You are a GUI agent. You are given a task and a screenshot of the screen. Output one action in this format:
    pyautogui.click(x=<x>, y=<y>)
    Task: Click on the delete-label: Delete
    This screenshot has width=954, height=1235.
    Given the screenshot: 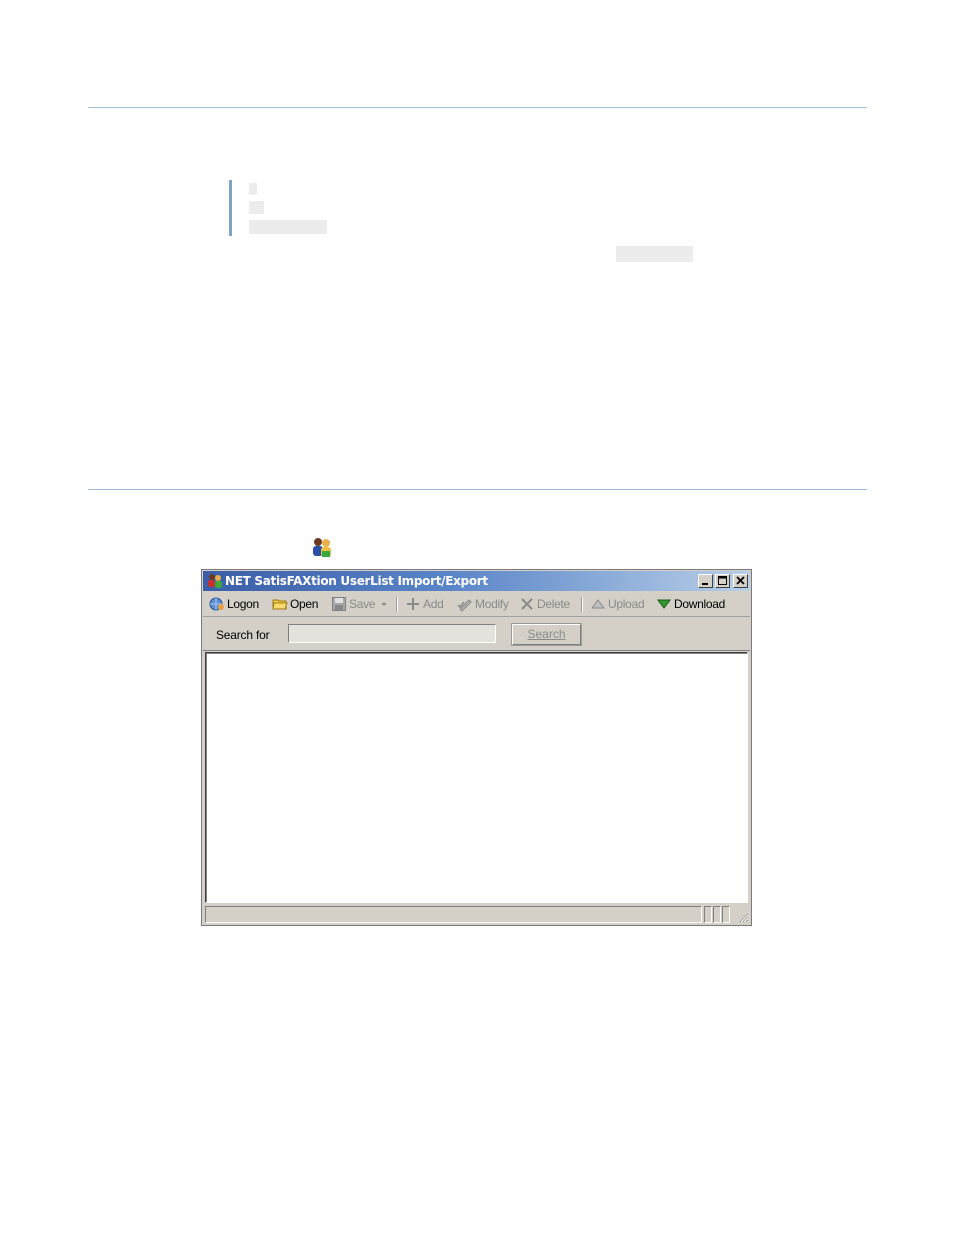 What is the action you would take?
    pyautogui.click(x=553, y=604)
    